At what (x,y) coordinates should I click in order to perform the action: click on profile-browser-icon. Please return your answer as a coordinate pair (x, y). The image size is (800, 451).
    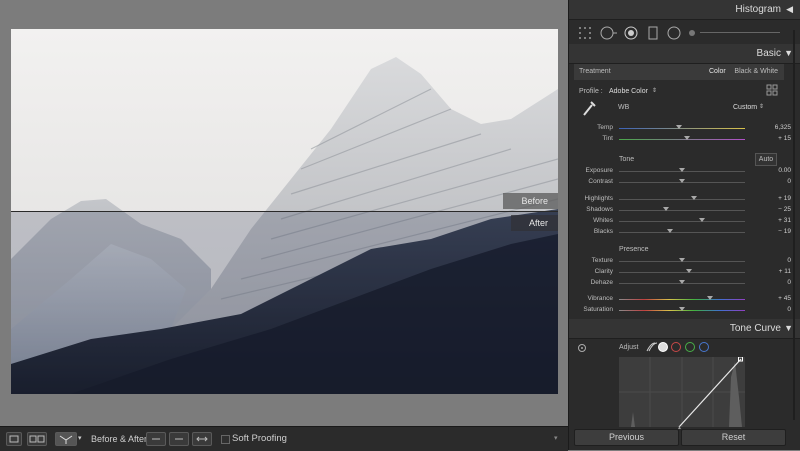
    Looking at the image, I should click on (772, 90).